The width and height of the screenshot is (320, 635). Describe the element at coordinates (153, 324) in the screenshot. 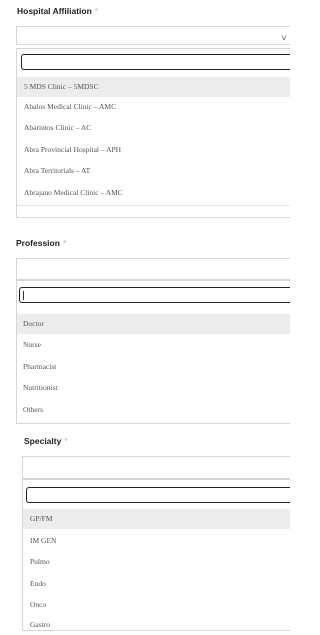

I see `dropdown-option: Doctor` at that location.